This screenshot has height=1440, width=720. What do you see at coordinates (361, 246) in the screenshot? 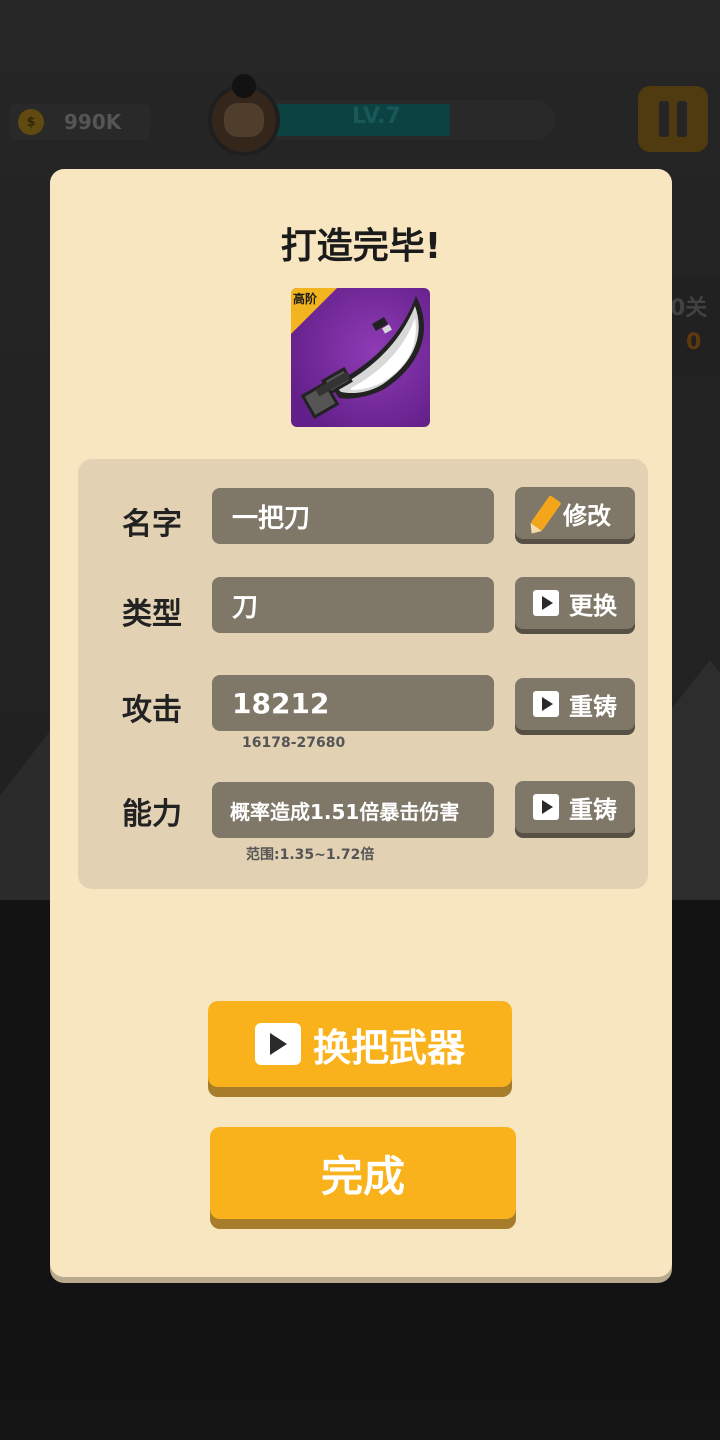
I see `dialog-title: 打造完毕!` at bounding box center [361, 246].